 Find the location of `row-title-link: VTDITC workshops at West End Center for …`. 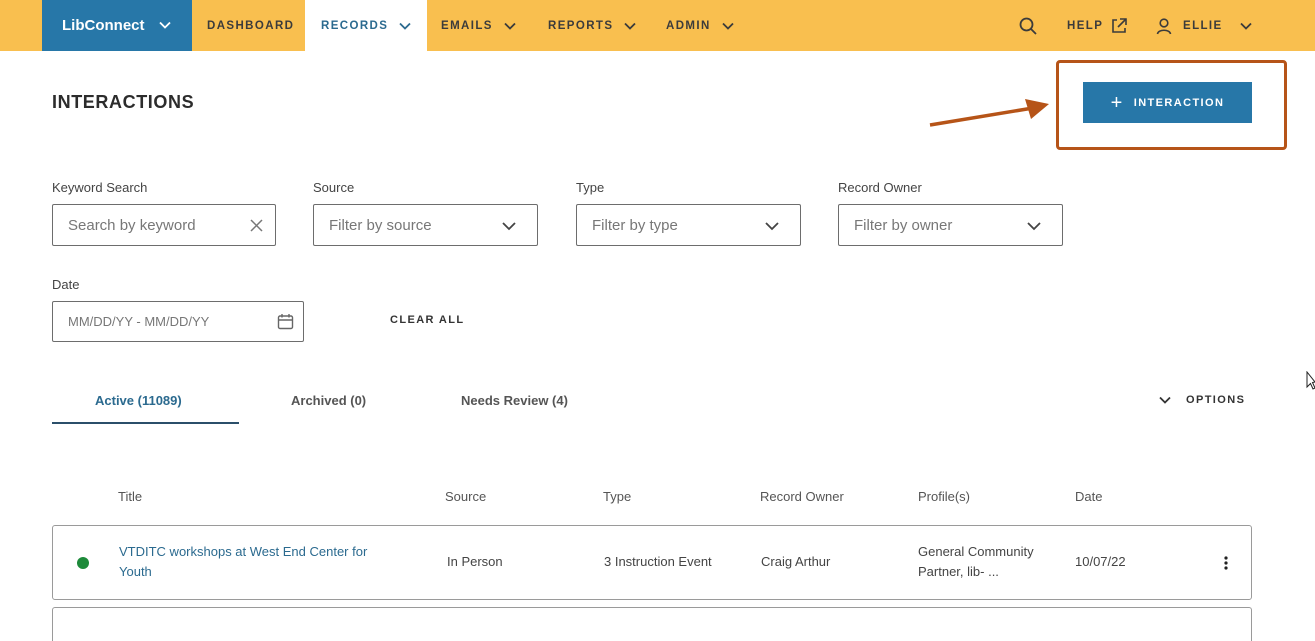

row-title-link: VTDITC workshops at West End Center for … is located at coordinates (243, 562).